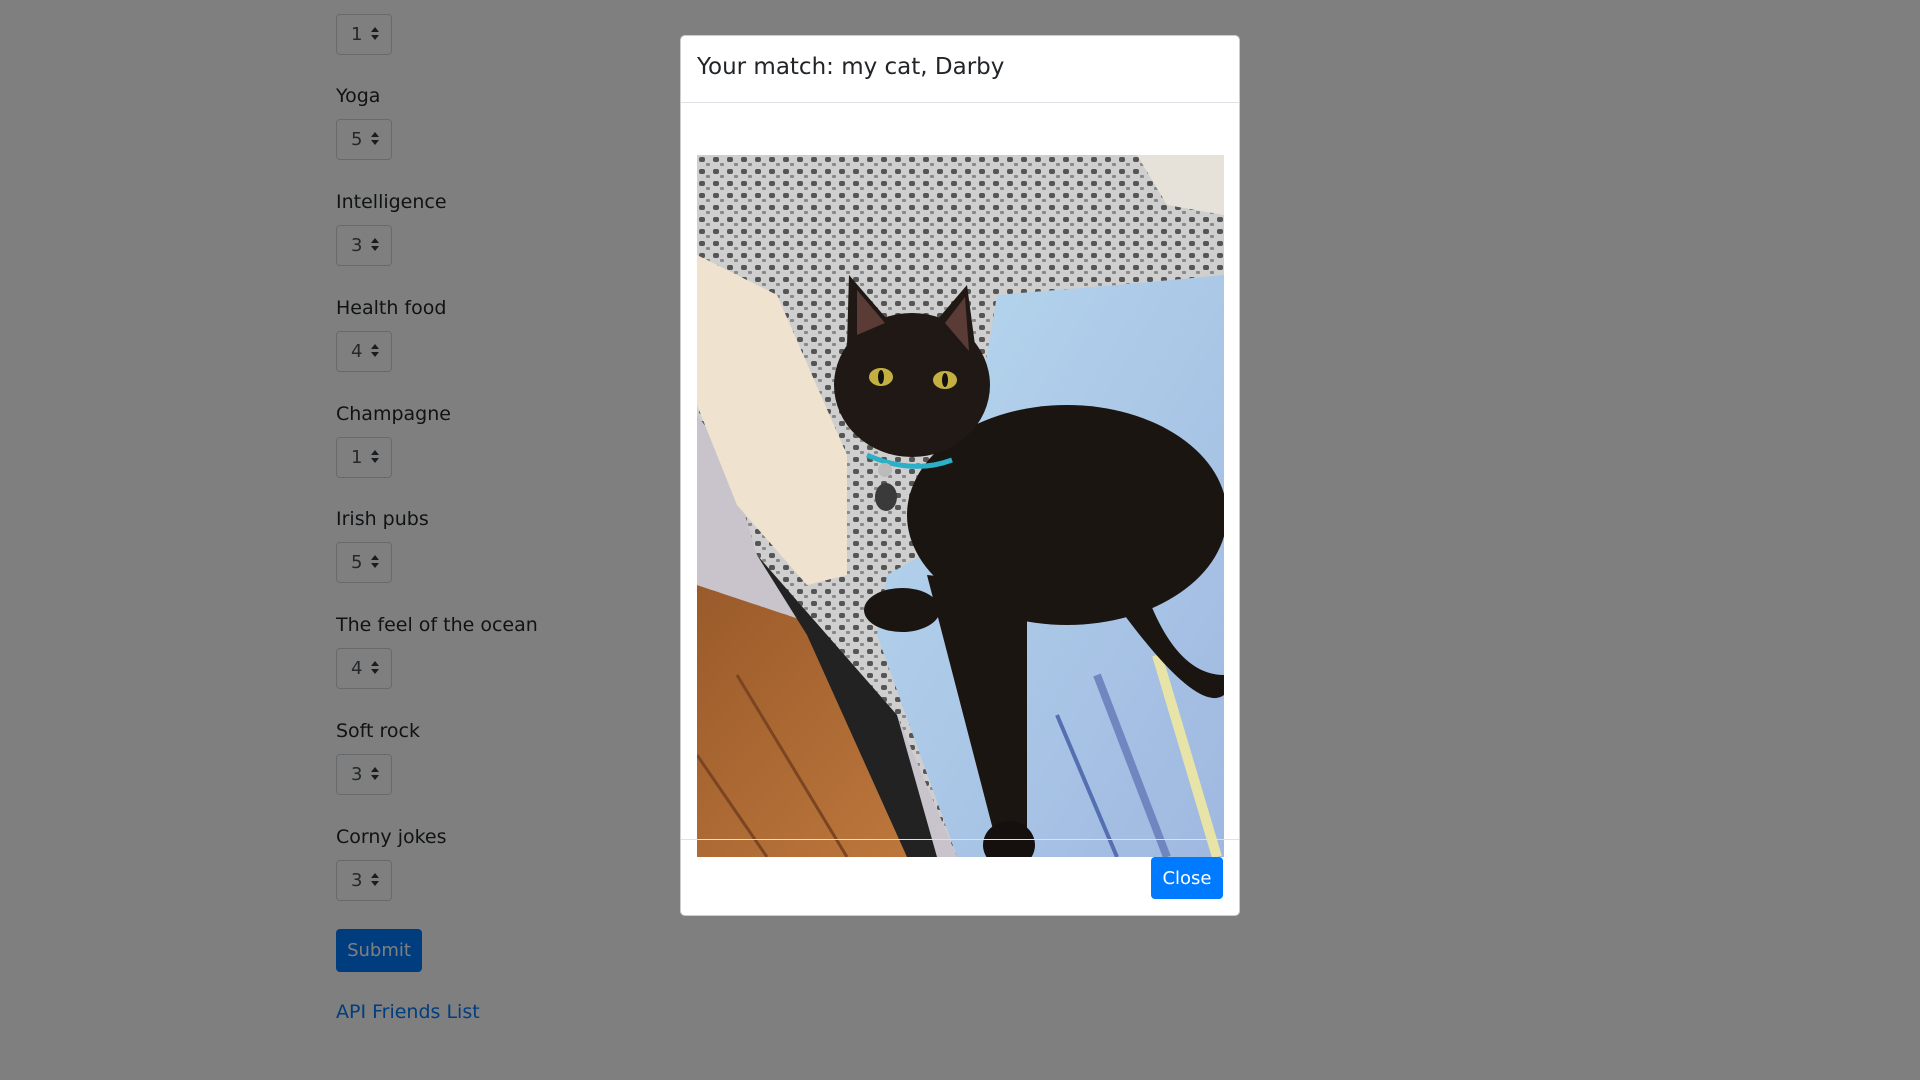 The width and height of the screenshot is (1920, 1080). I want to click on modal-header: Your match: my cat, Darby, so click(960, 69).